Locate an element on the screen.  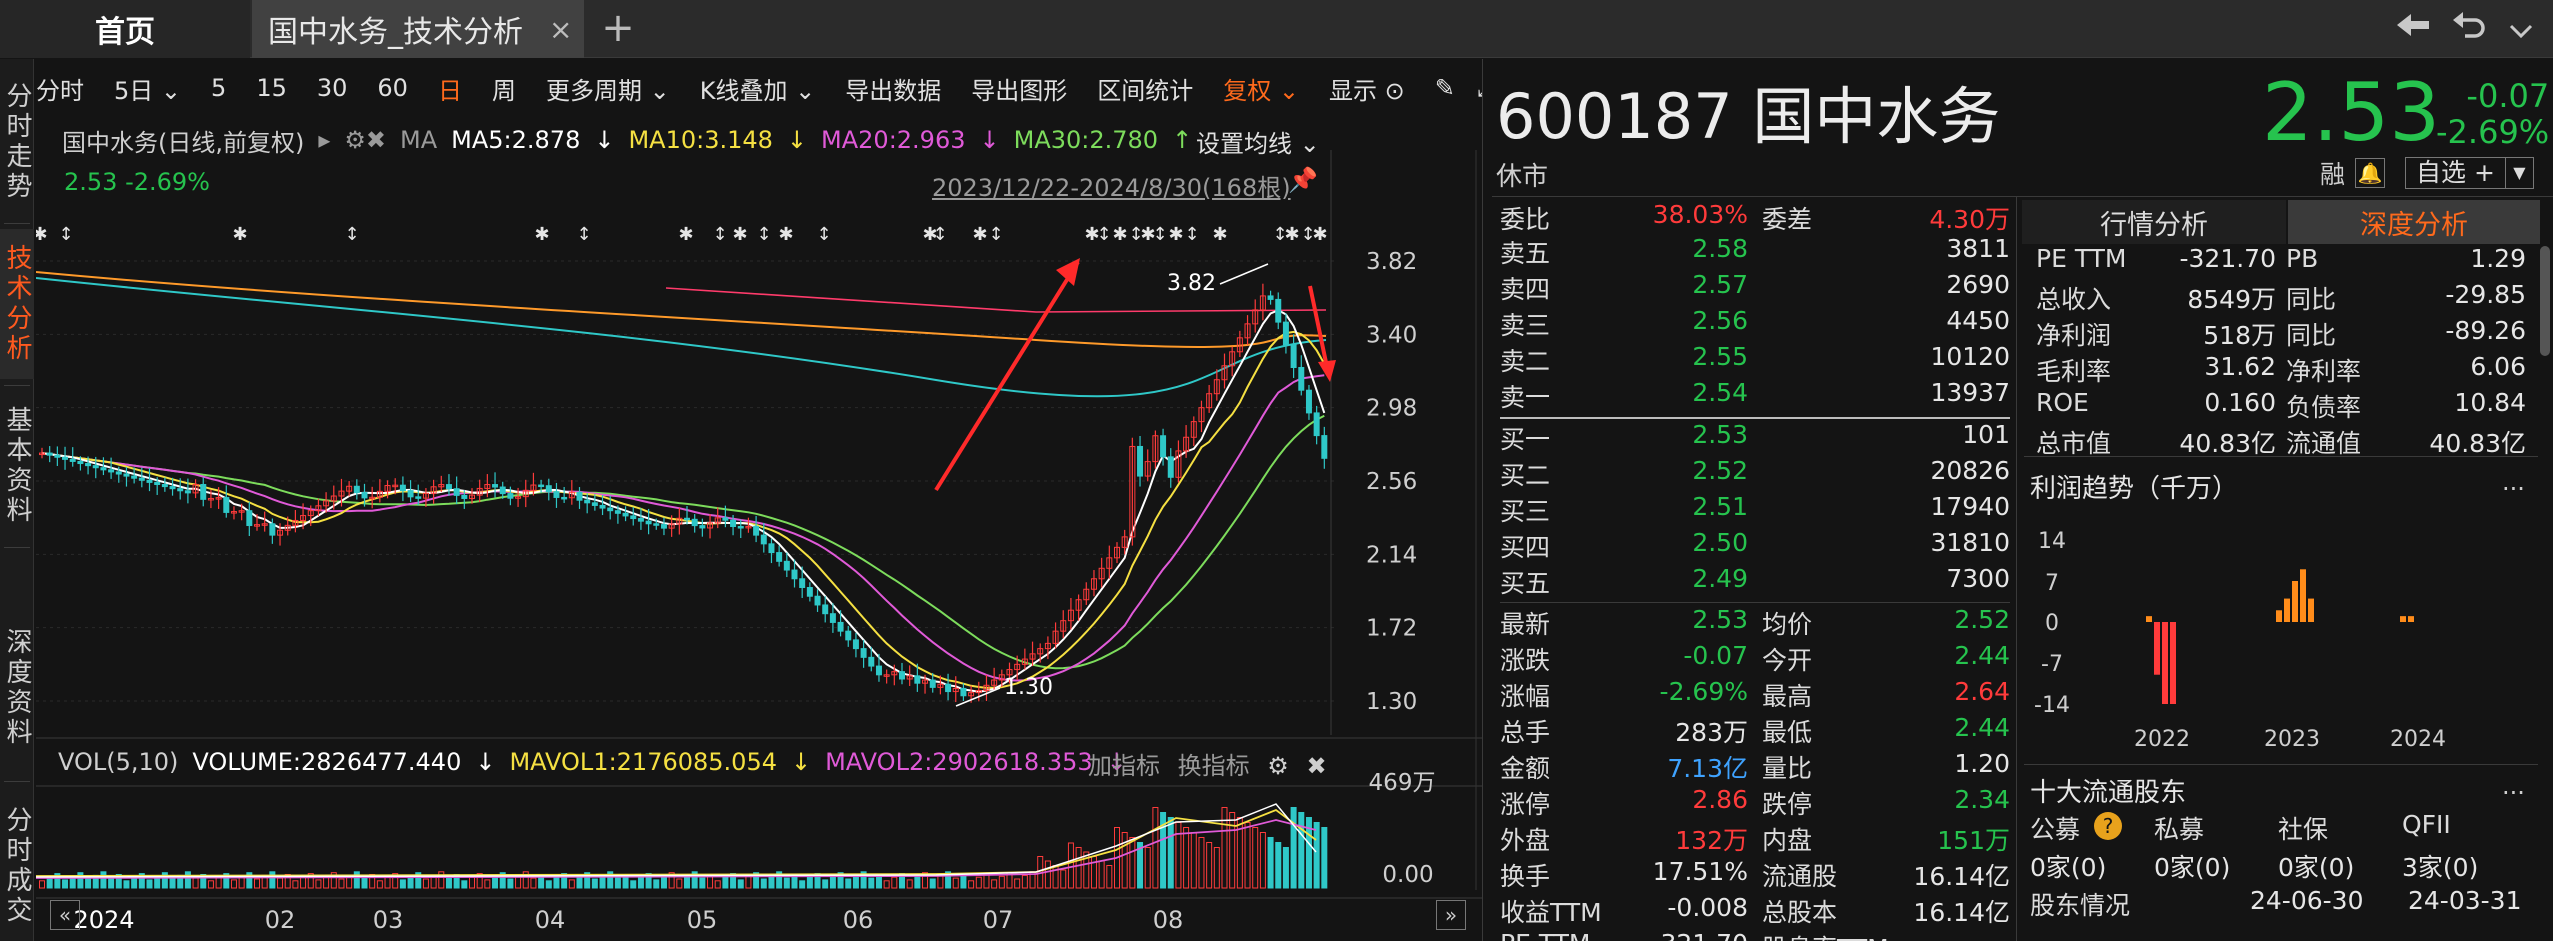
adjust-dropdown: 复权 ⌄ is located at coordinates (1261, 88).